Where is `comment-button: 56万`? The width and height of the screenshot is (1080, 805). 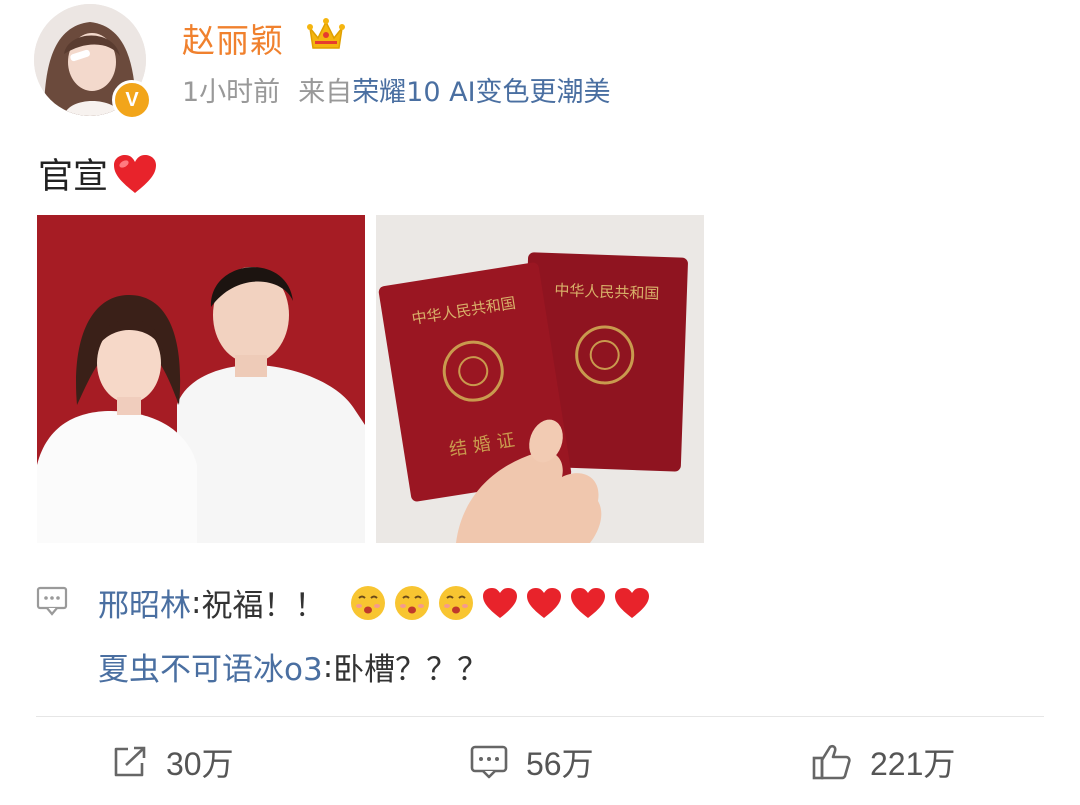 comment-button: 56万 is located at coordinates (532, 762).